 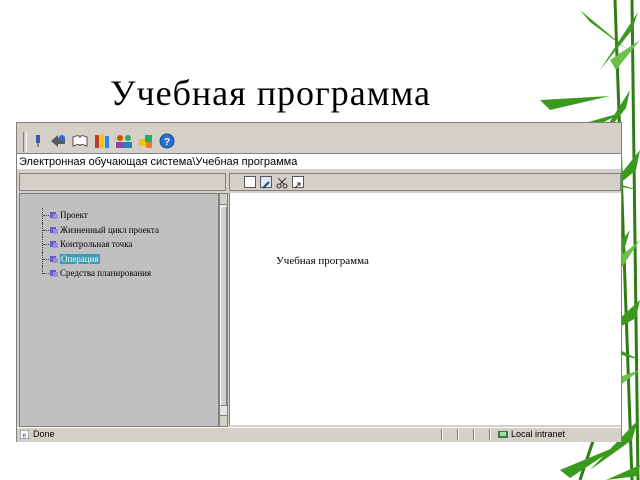 What do you see at coordinates (319, 434) in the screenshot?
I see `status-bar: e Done Local intranet` at bounding box center [319, 434].